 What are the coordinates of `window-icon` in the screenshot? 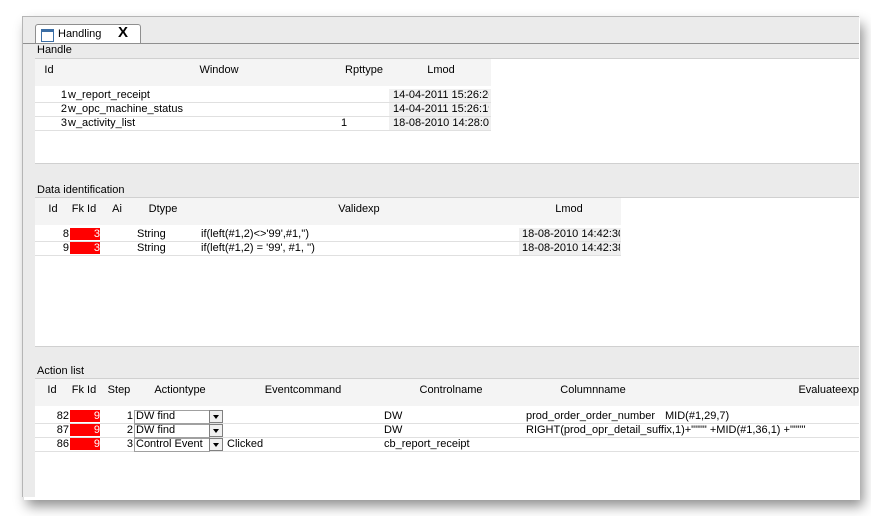 It's located at (47, 35).